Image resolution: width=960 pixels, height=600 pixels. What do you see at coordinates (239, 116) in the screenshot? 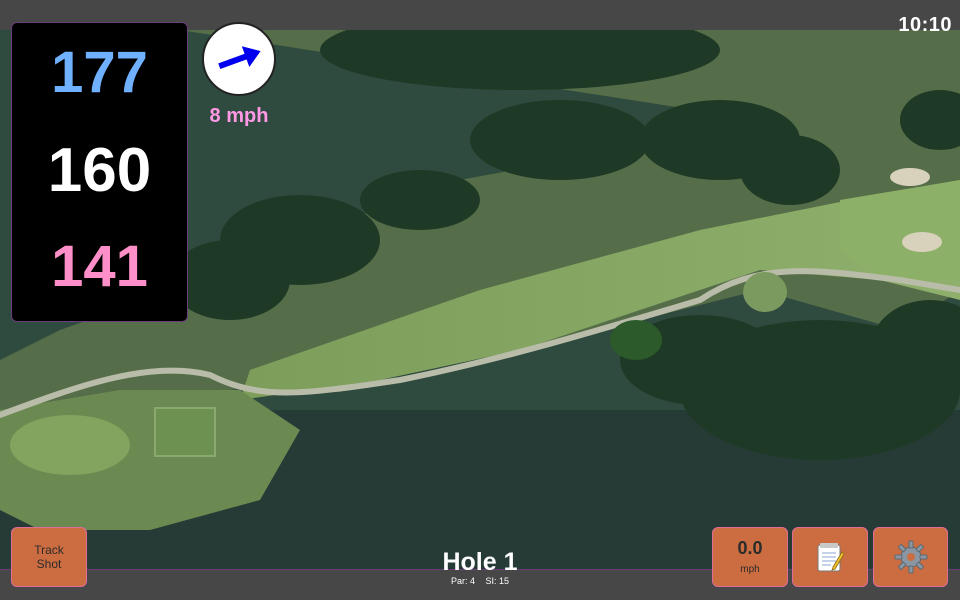
I see `wind-speed: 8 mph` at bounding box center [239, 116].